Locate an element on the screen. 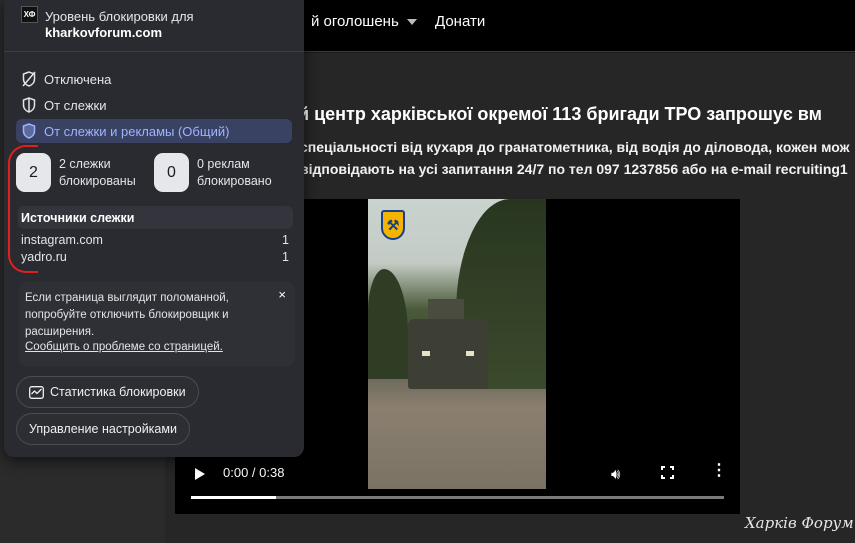 The height and width of the screenshot is (543, 855). video-controls: 0:00 / 0:38 🔊︎ ⋮ is located at coordinates (457, 485).